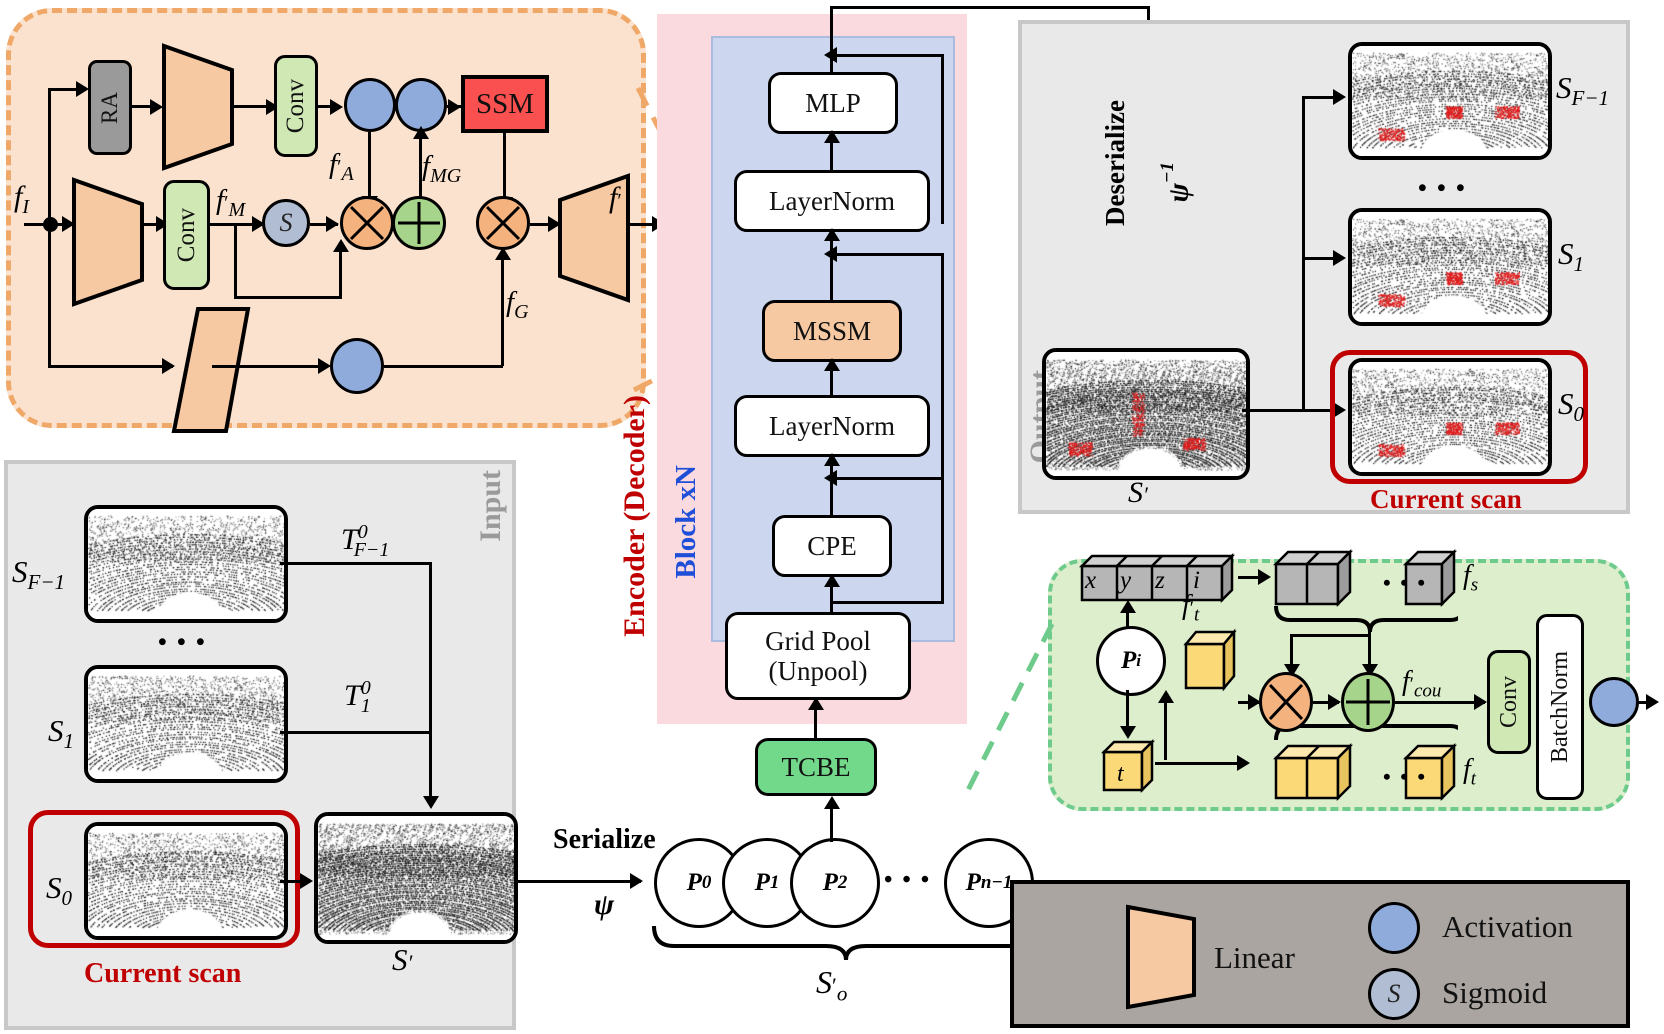 The width and height of the screenshot is (1664, 1034). What do you see at coordinates (269, 366) in the screenshot?
I see `wire-bottom-act` at bounding box center [269, 366].